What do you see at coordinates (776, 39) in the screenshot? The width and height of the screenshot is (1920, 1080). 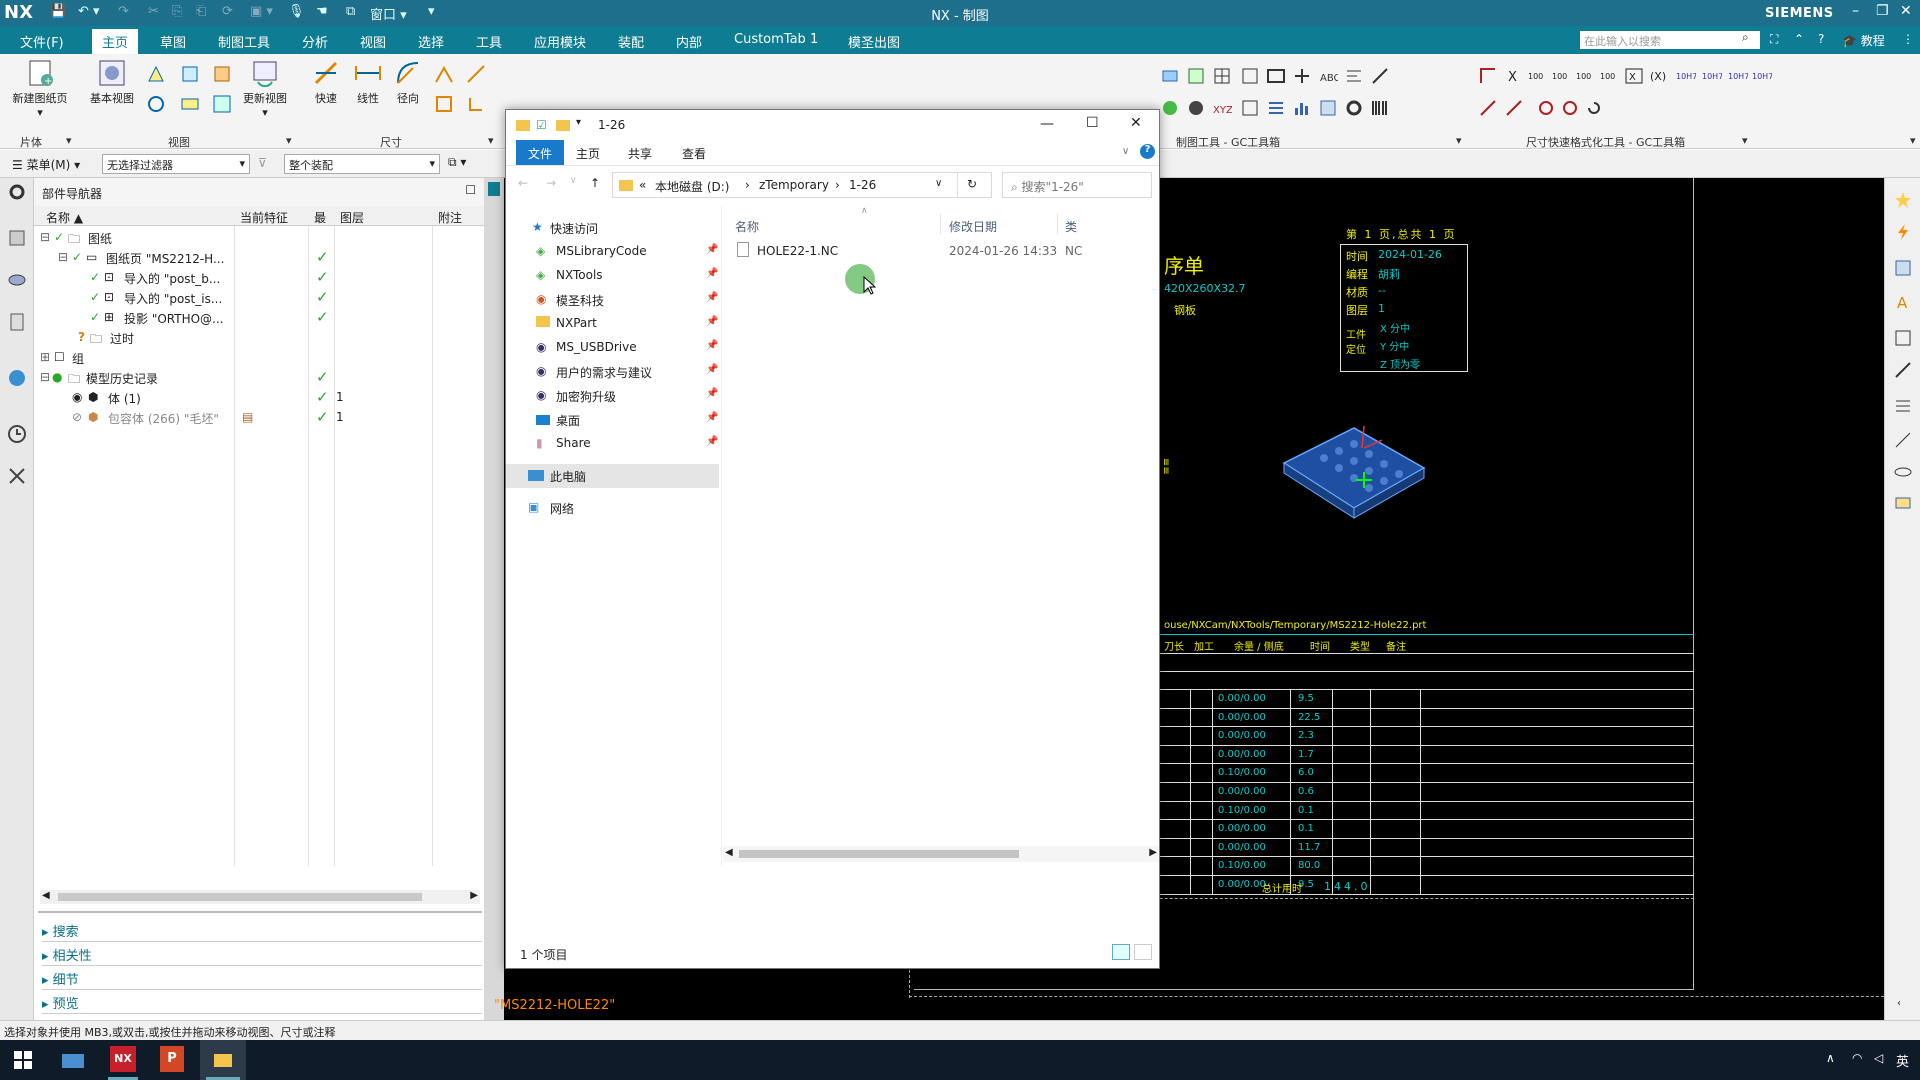 I see `tab-customtab1: CustomTab 1` at bounding box center [776, 39].